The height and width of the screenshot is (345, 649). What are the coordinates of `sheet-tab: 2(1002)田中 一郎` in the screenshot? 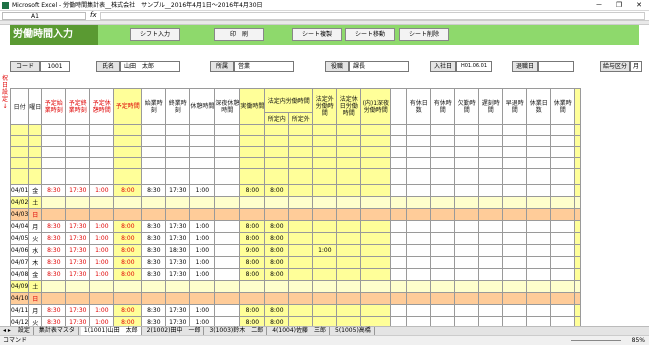 It's located at (174, 331).